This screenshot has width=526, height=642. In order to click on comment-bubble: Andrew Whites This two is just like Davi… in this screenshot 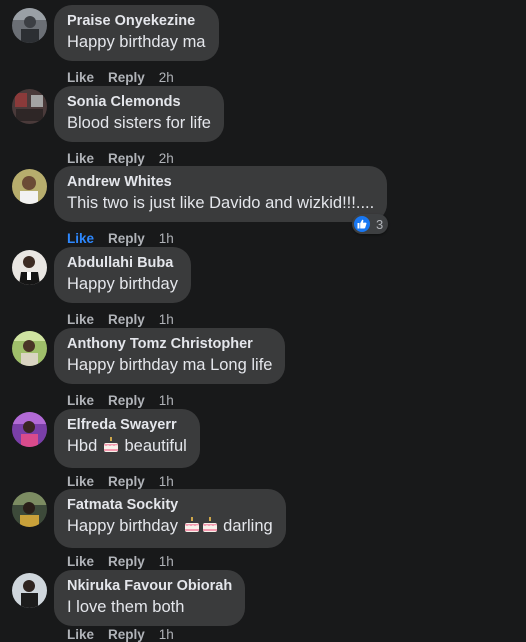, I will do `click(221, 194)`.